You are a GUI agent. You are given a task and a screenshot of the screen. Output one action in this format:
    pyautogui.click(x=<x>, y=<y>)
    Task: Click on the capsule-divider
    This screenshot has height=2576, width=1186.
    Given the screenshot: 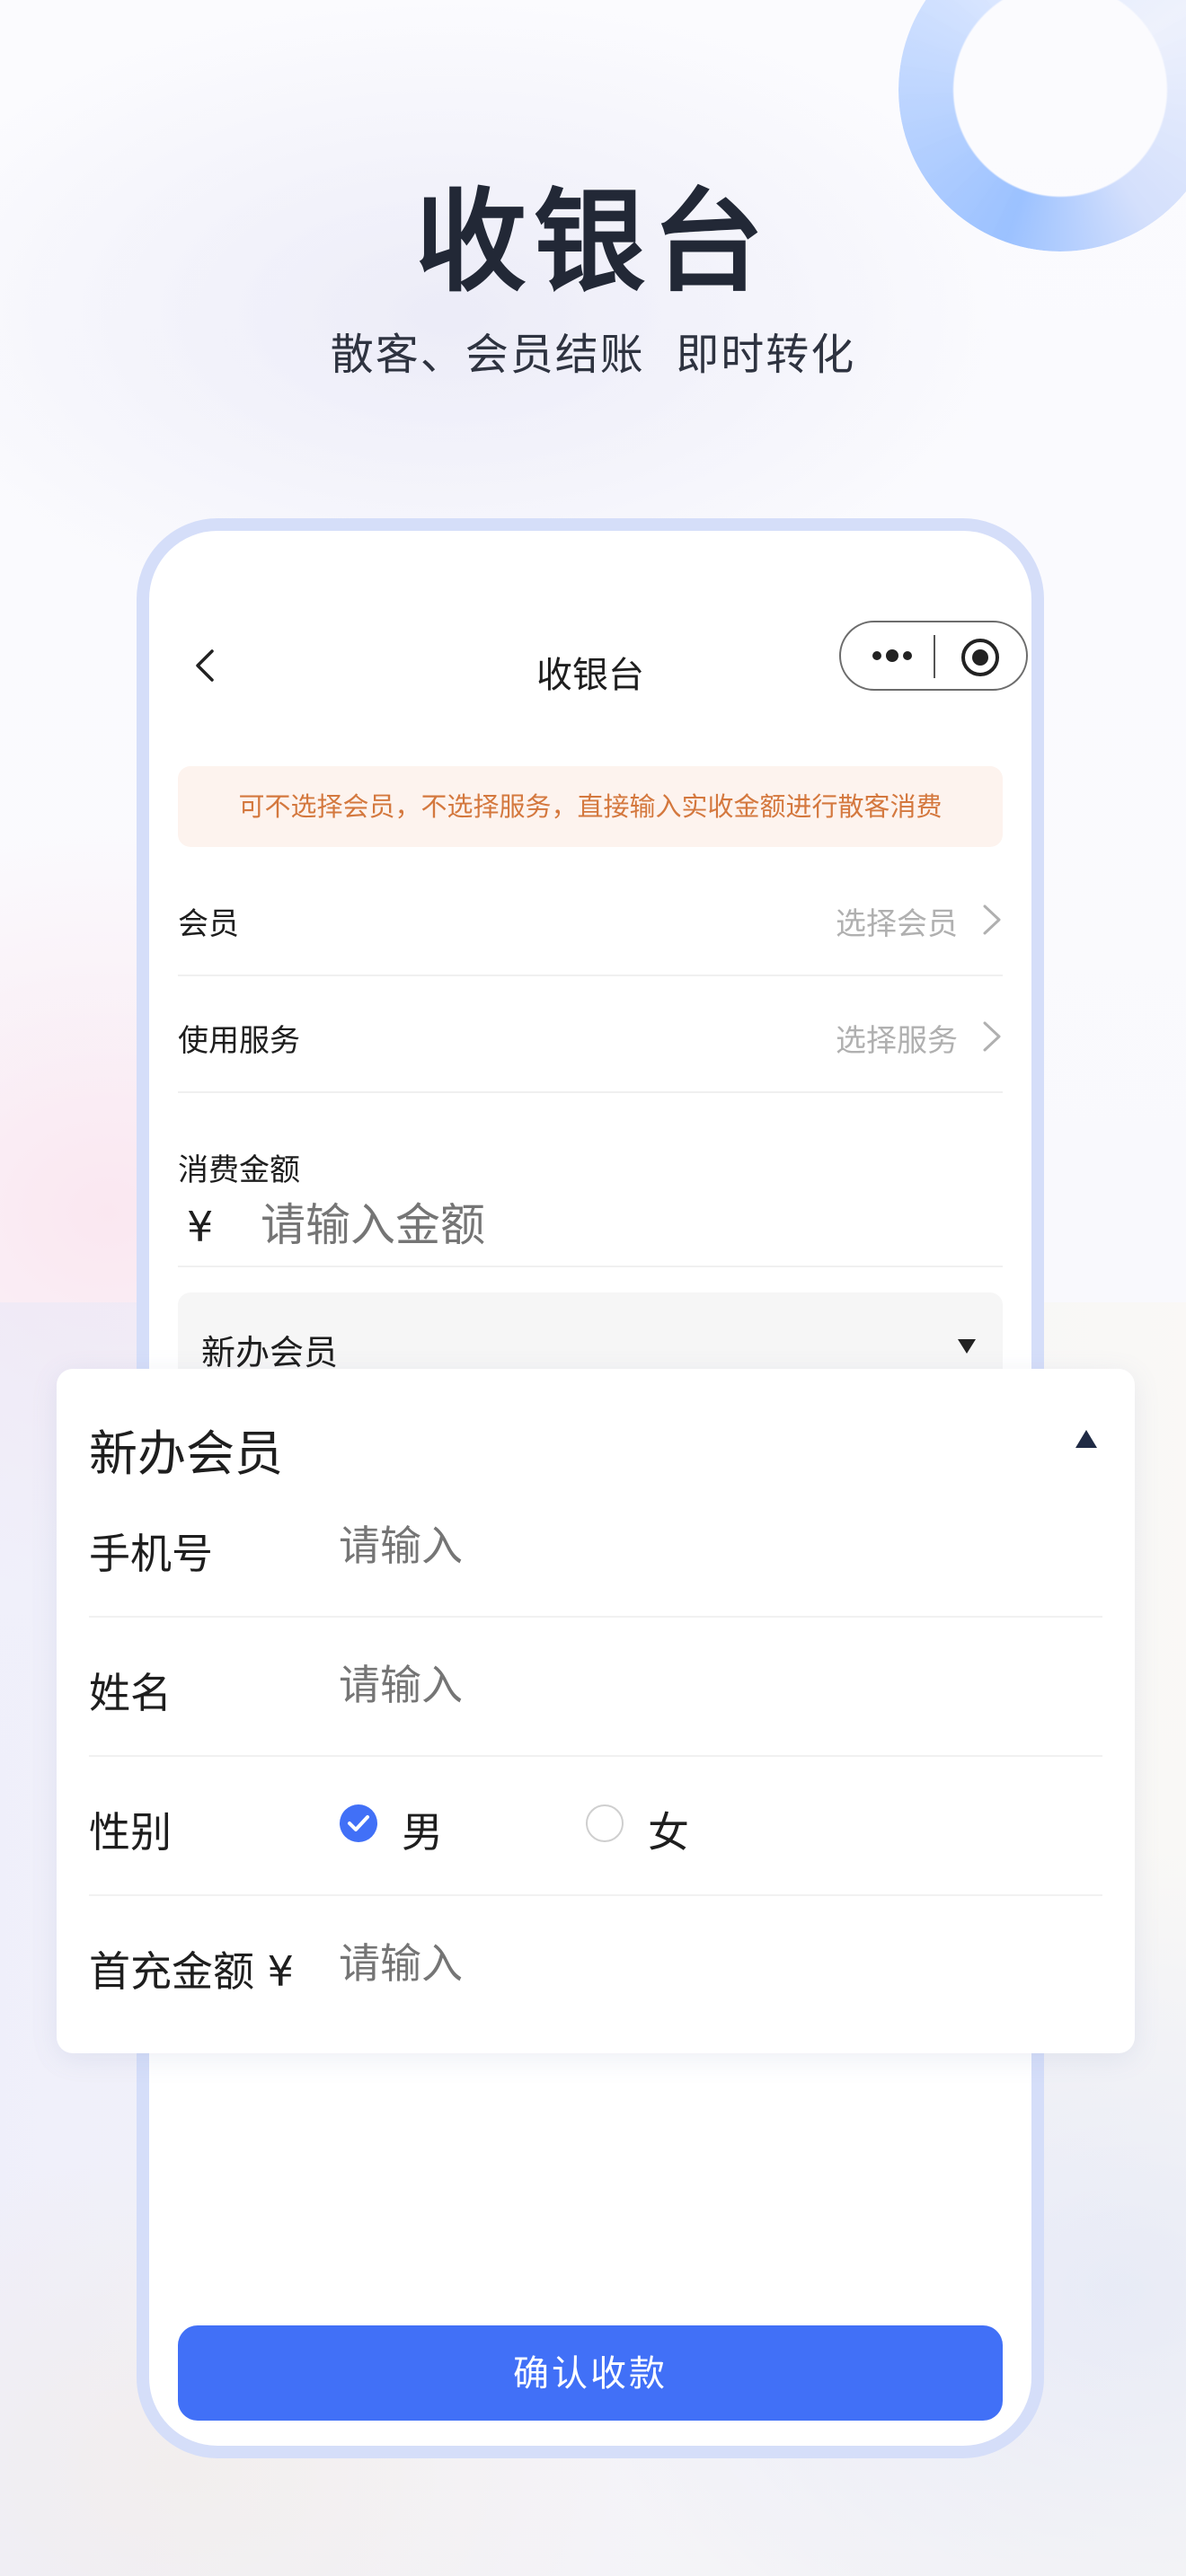 What is the action you would take?
    pyautogui.click(x=934, y=656)
    